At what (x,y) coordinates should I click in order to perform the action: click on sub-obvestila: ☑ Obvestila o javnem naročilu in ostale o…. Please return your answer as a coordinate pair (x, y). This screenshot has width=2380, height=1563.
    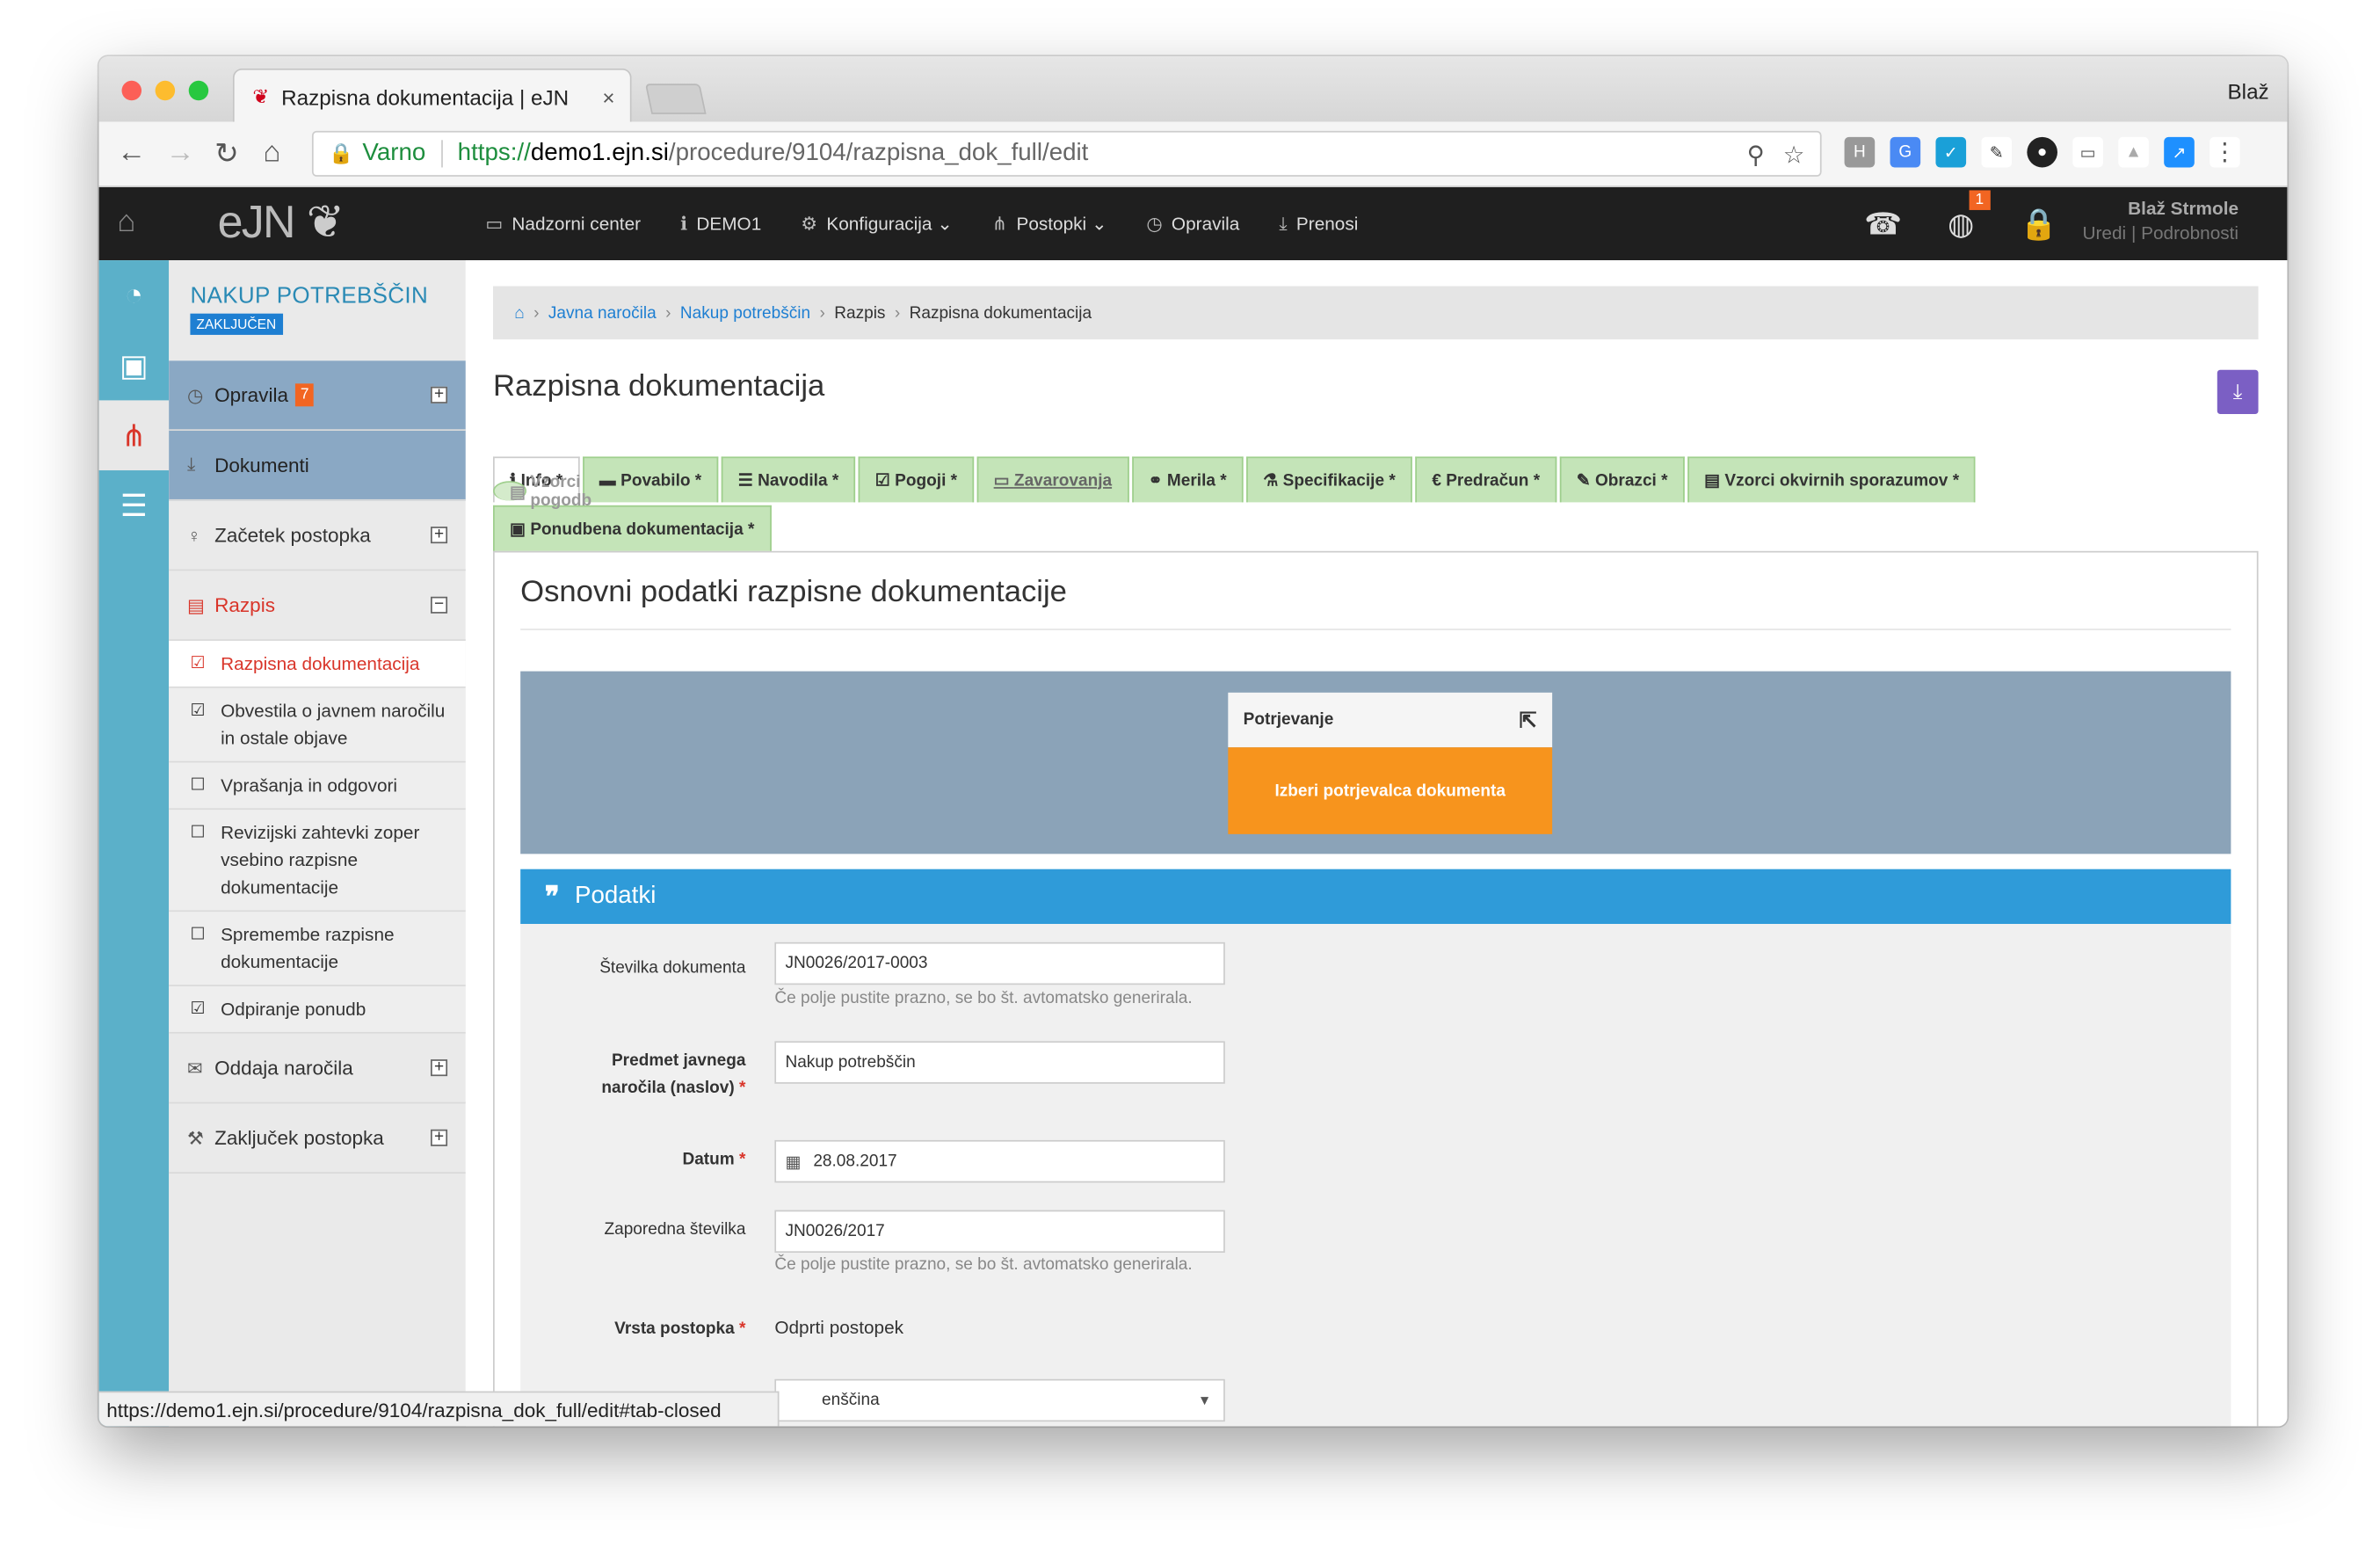
    Looking at the image, I should click on (317, 725).